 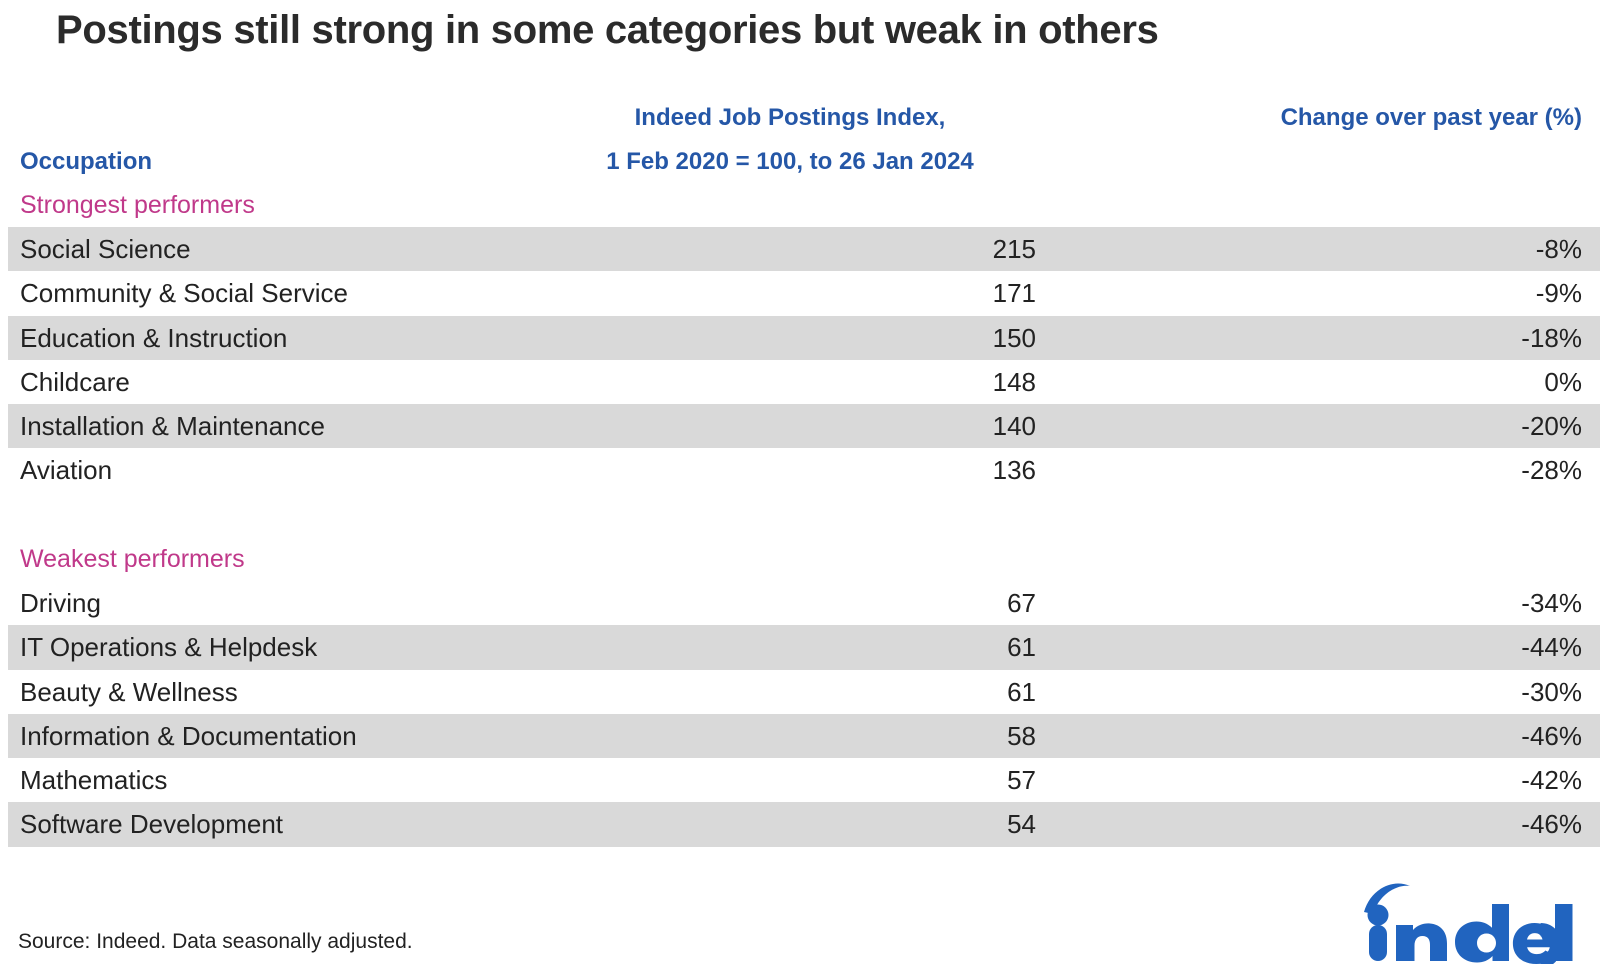 I want to click on table-row: Community & Social Service 171 -9%, so click(x=800, y=293).